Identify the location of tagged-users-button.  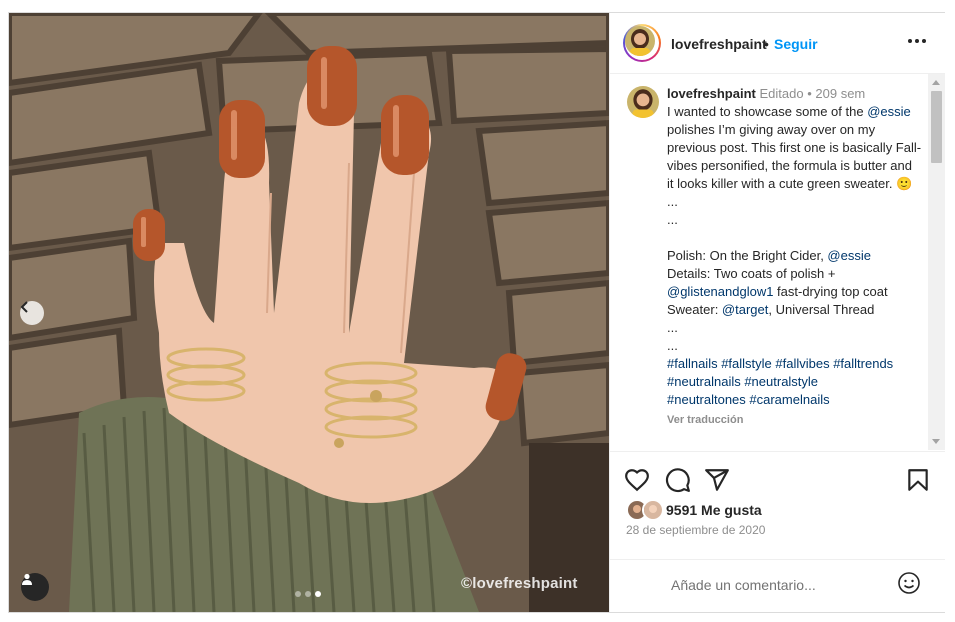
(35, 587).